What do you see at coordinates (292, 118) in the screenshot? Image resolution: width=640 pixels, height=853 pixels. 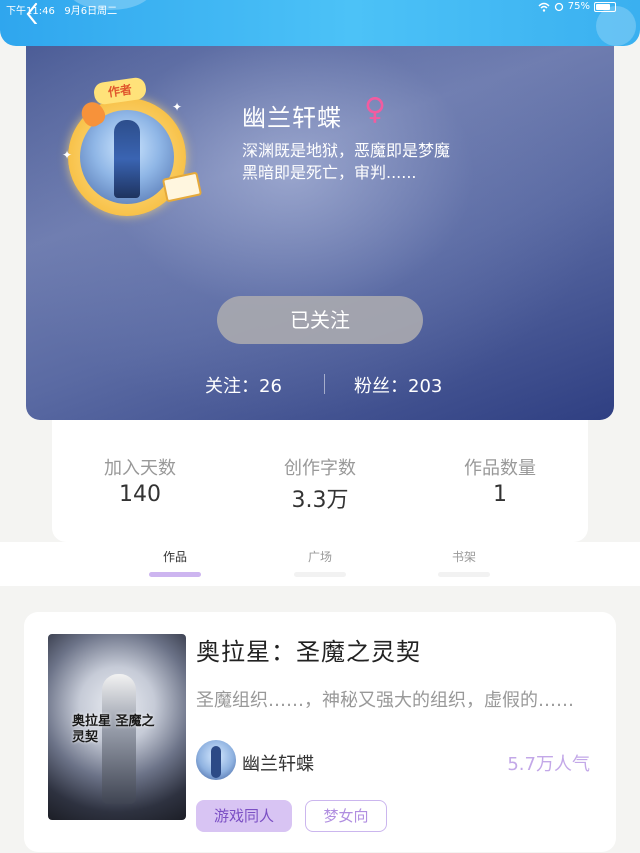 I see `author-name: 幽兰轩蝶` at bounding box center [292, 118].